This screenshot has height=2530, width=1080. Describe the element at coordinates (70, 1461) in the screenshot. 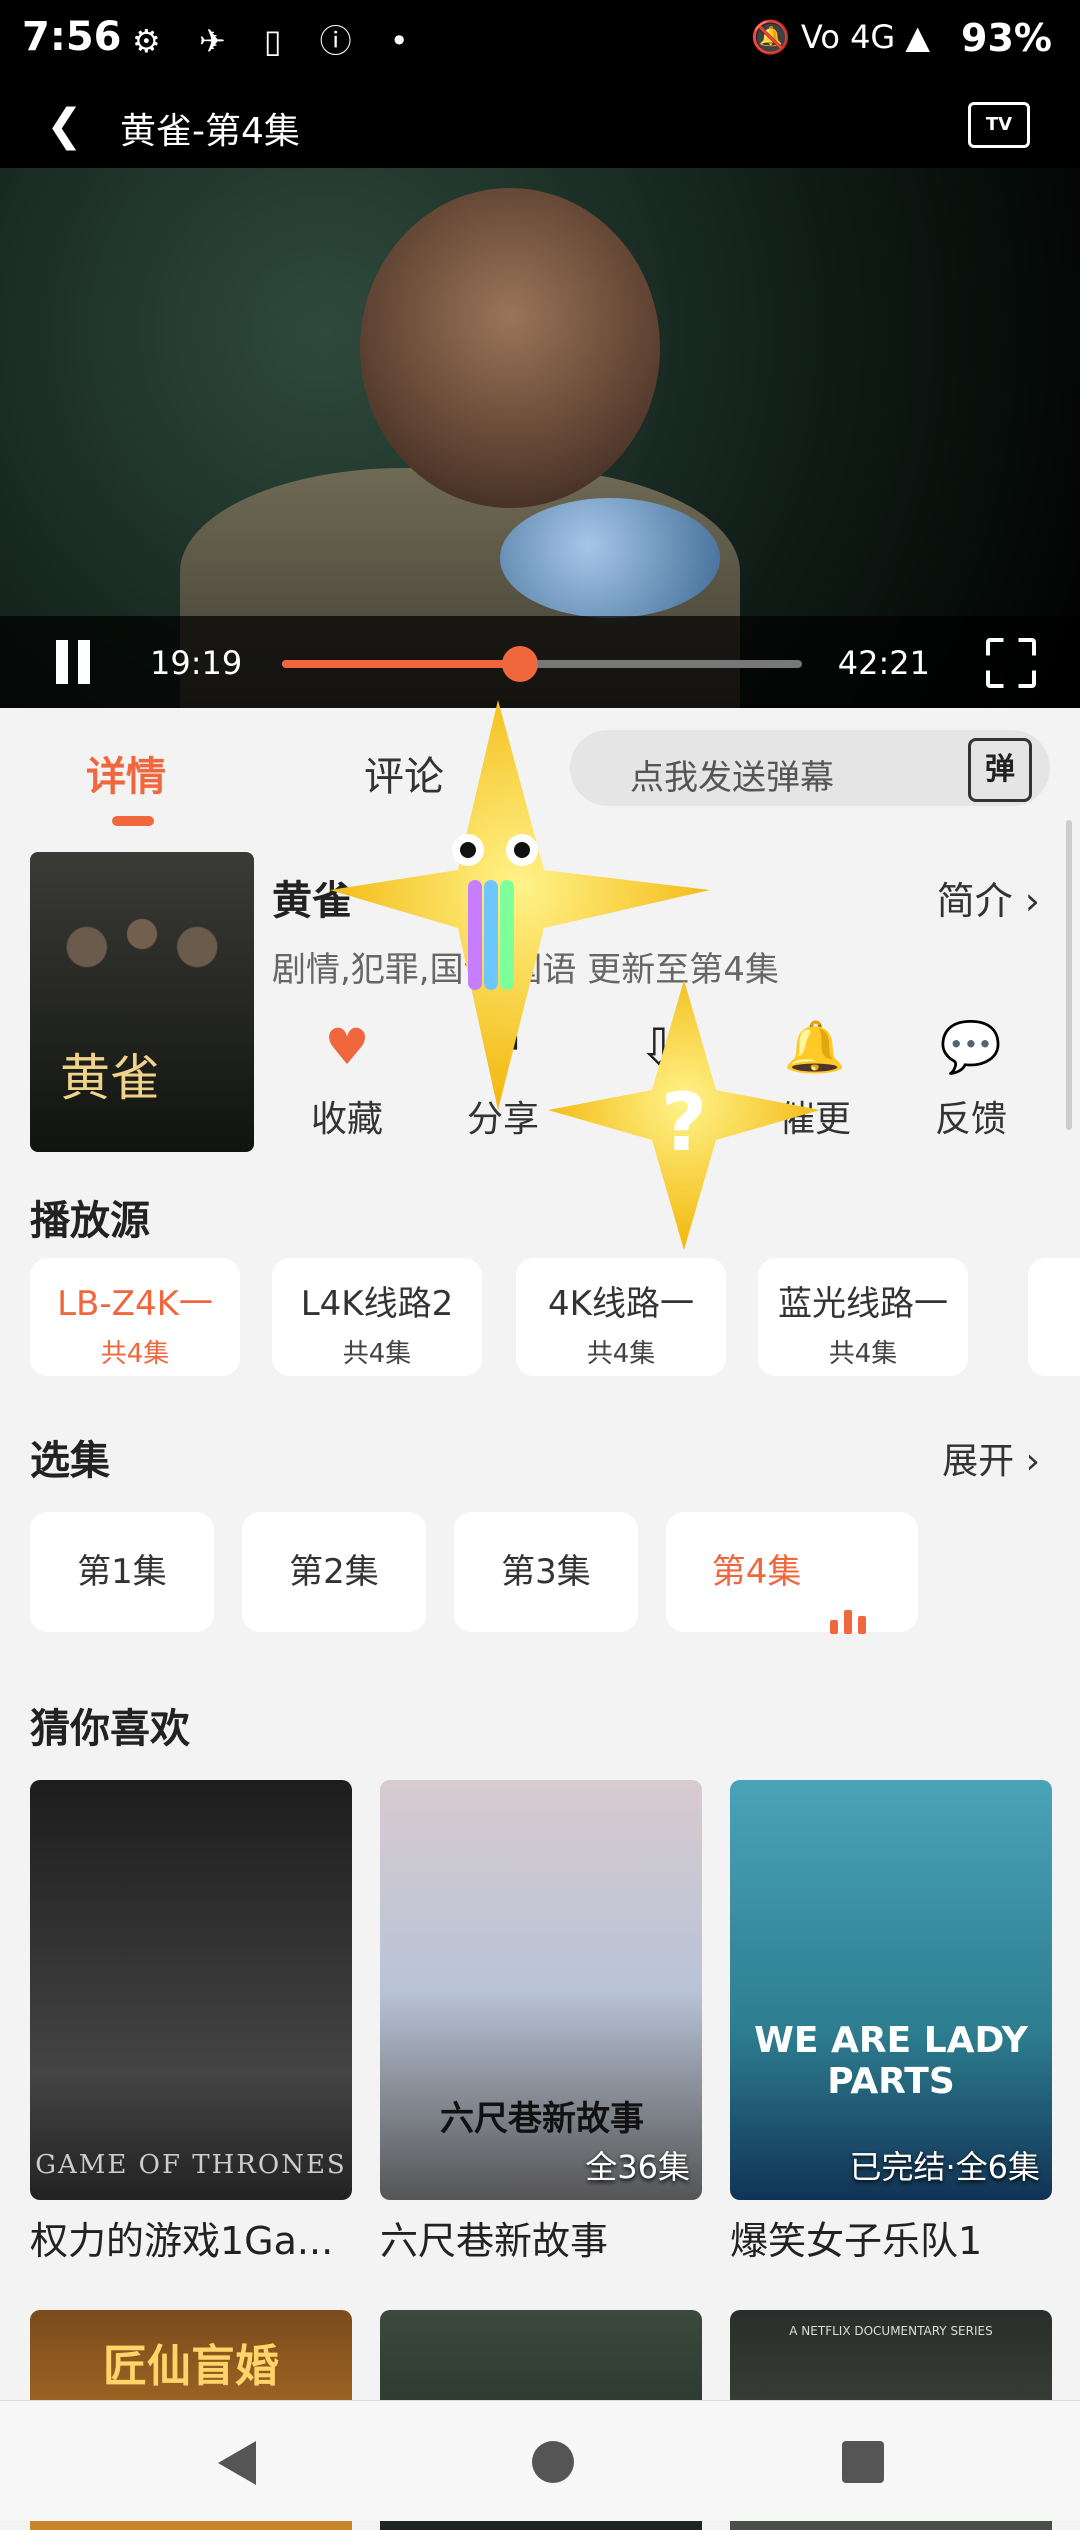

I see `episodes-title: 选集` at that location.